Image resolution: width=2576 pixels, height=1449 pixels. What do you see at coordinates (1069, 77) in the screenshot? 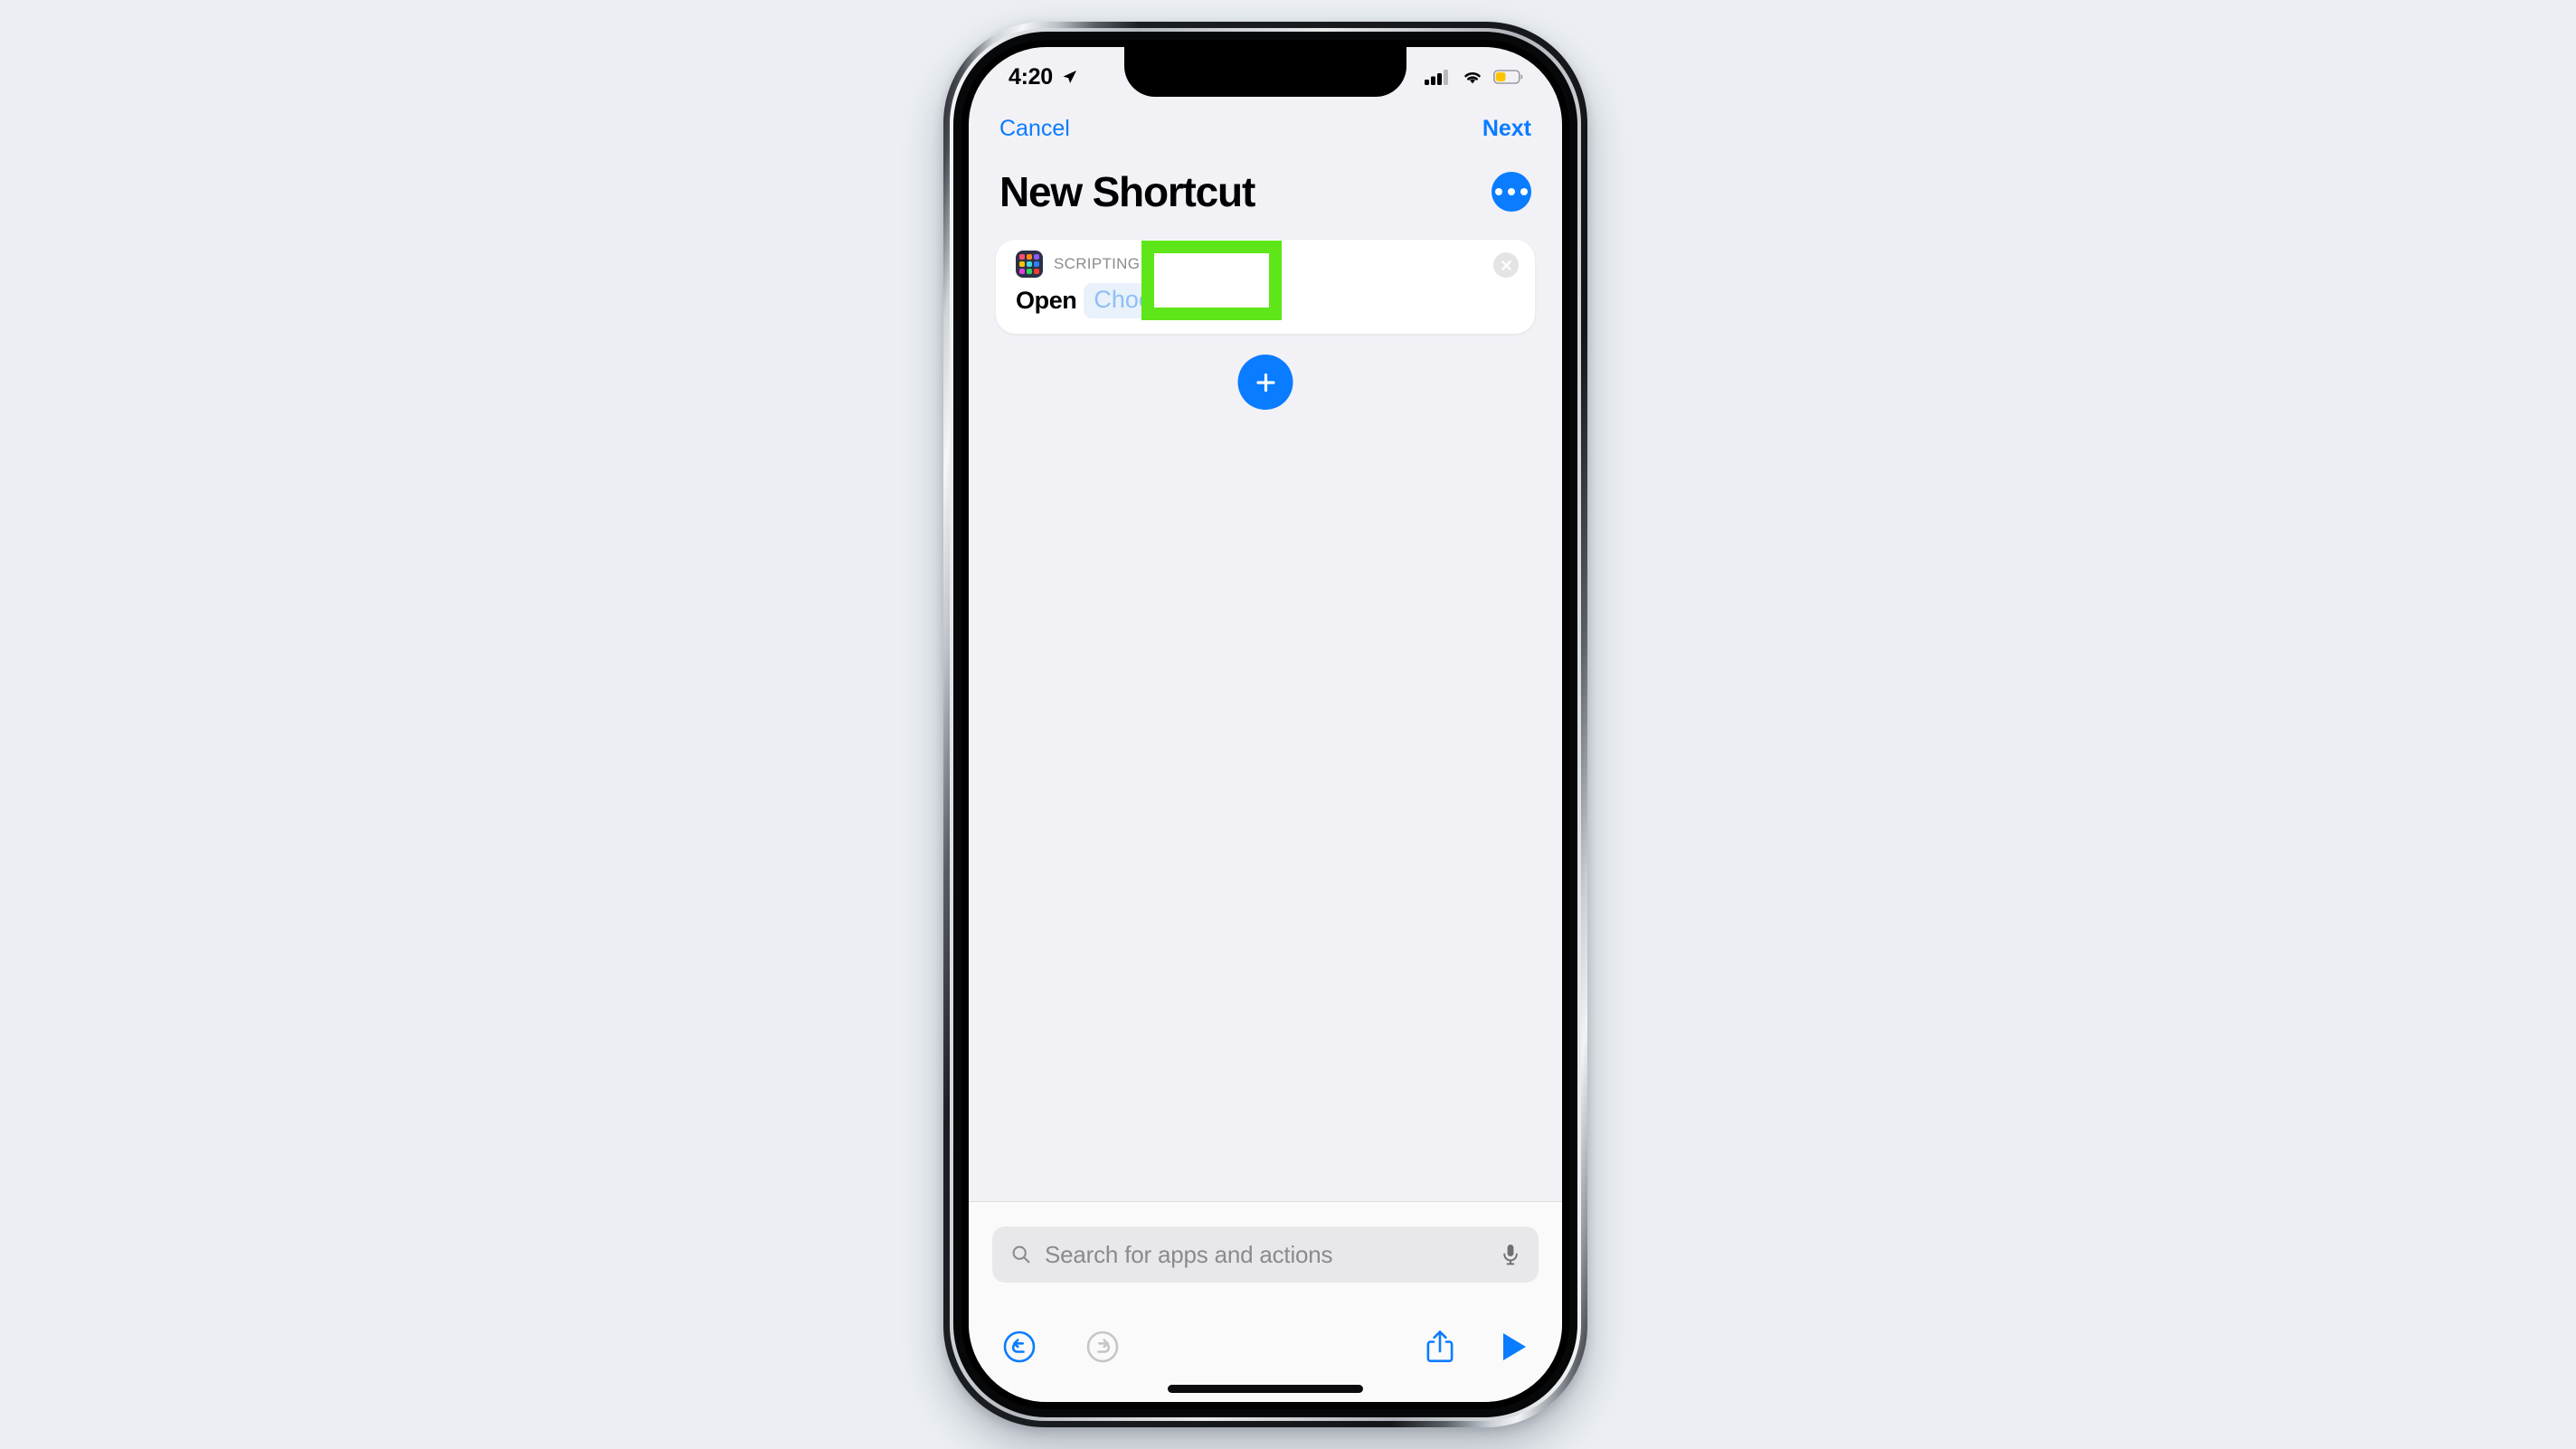
I see `location-arrow-icon` at bounding box center [1069, 77].